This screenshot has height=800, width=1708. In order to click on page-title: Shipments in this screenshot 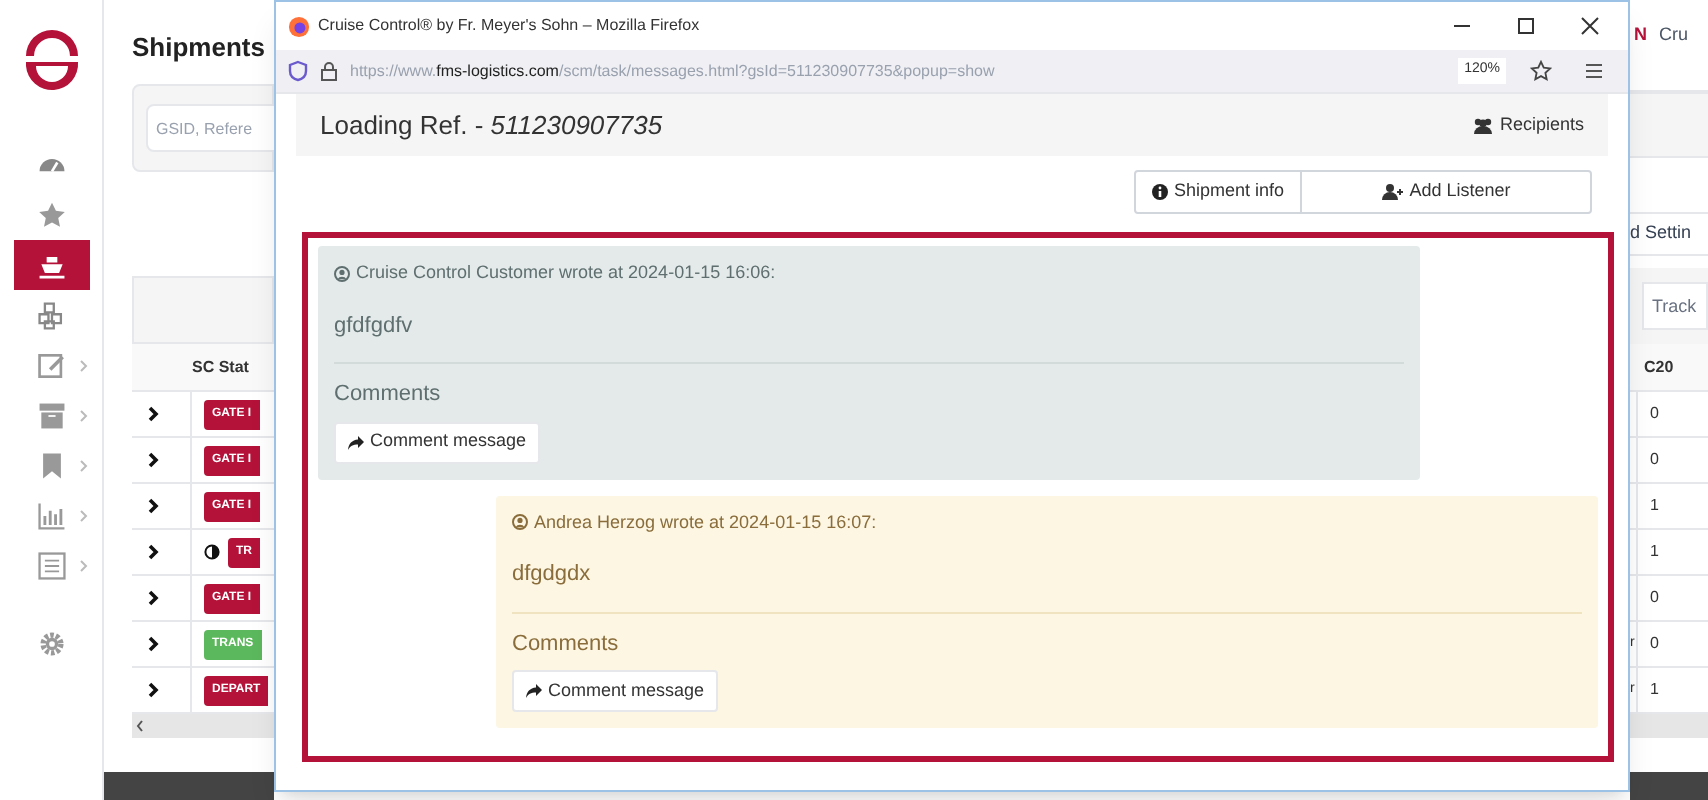, I will do `click(198, 47)`.